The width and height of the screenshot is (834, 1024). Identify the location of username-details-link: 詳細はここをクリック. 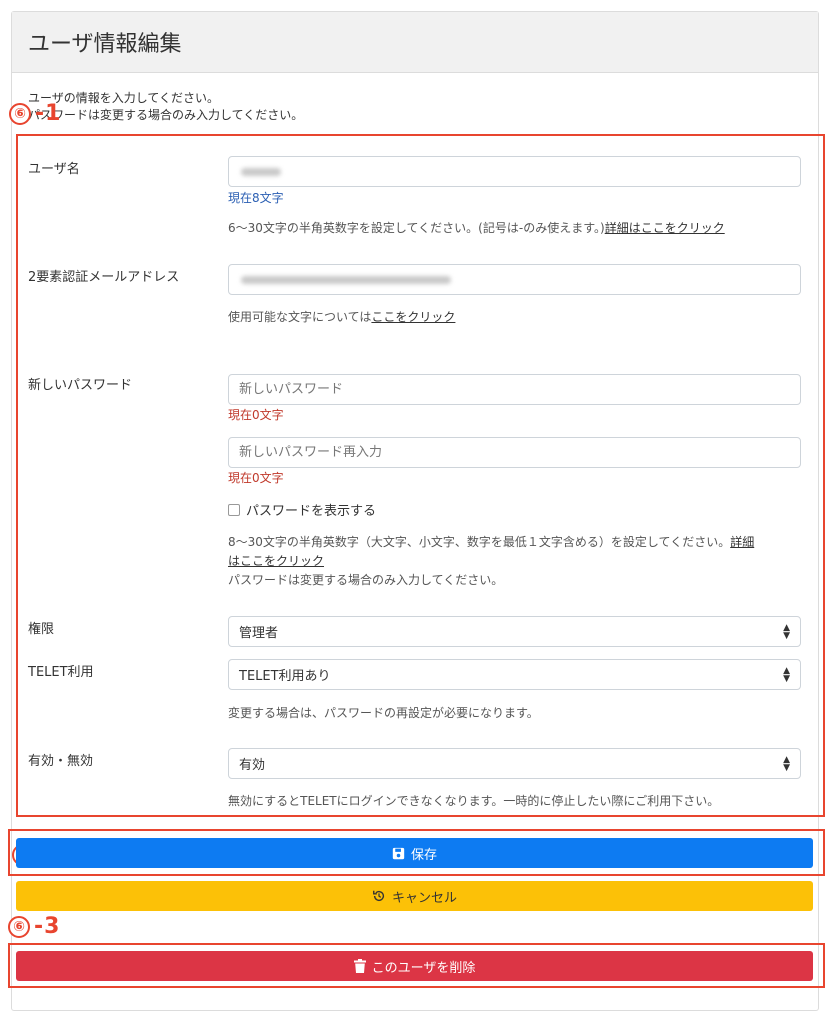
(665, 228).